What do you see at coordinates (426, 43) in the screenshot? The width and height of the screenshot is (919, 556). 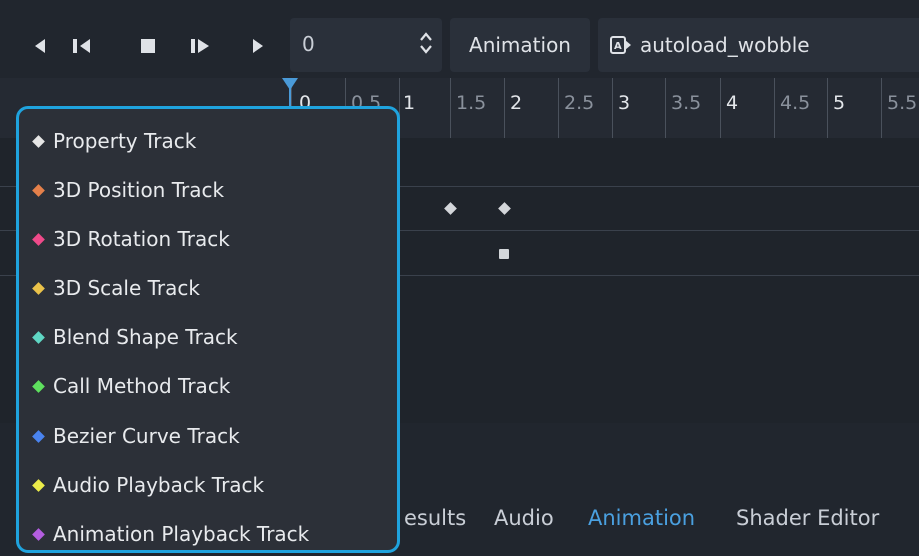 I see `spinner-arrows-icon` at bounding box center [426, 43].